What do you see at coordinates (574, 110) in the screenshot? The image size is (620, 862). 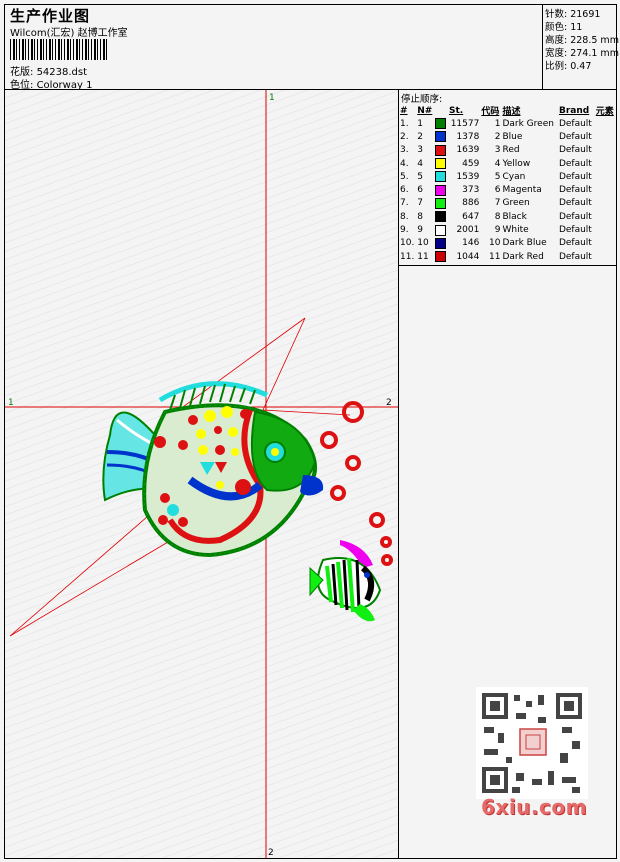 I see `col-brand: Brand` at bounding box center [574, 110].